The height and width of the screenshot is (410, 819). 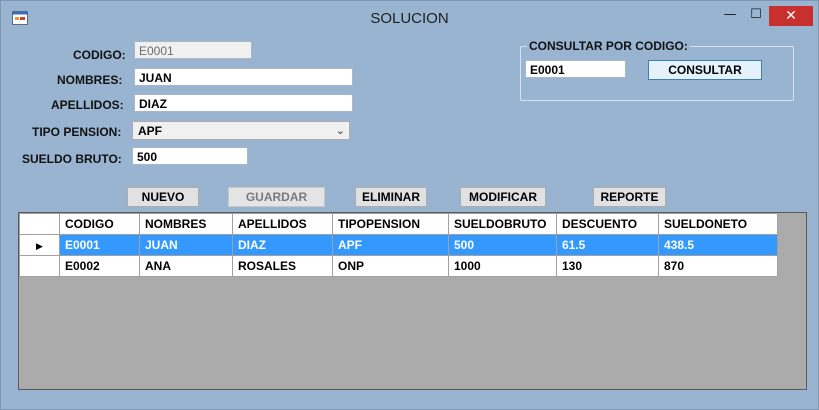 I want to click on guardar-button: GUARDAR, so click(x=276, y=197).